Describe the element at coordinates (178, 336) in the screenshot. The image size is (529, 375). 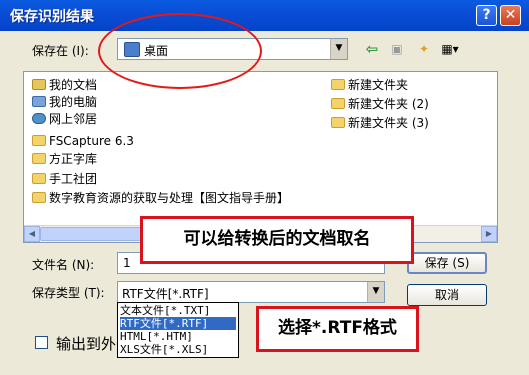
I see `dropdown-option: HTML[*.HTM]` at that location.